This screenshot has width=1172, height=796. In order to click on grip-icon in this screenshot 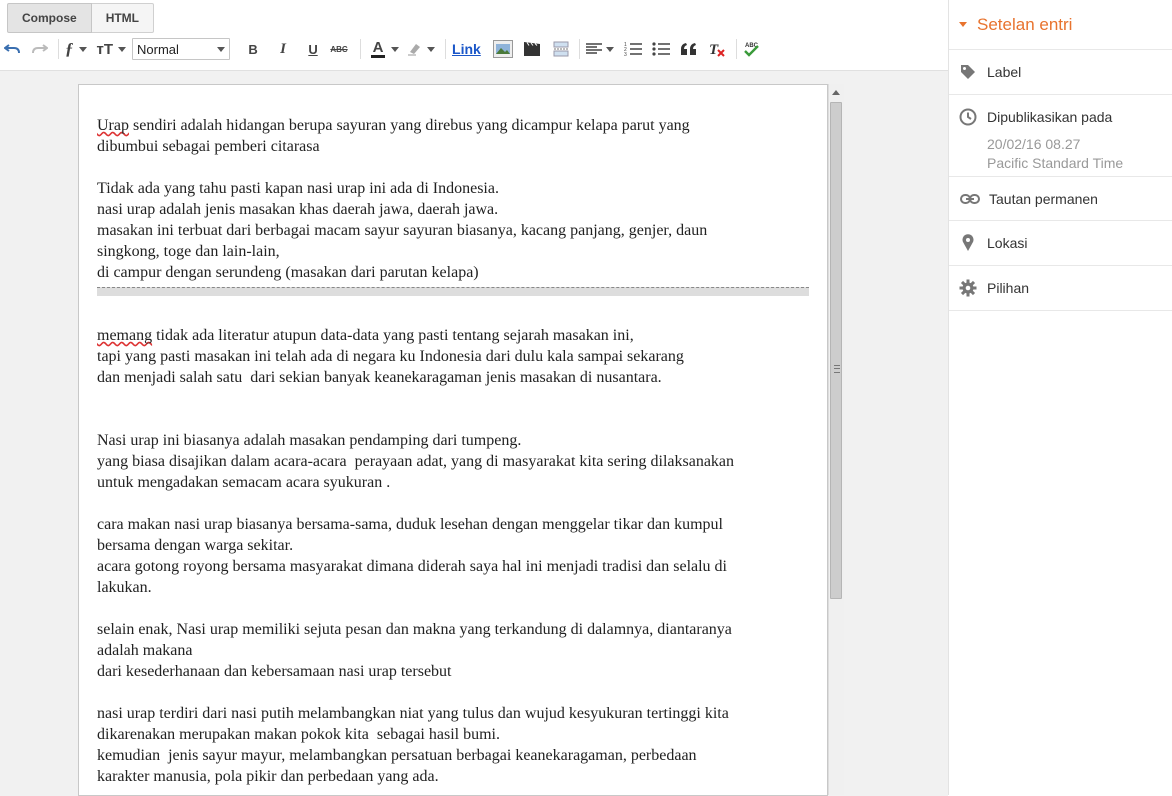, I will do `click(837, 369)`.